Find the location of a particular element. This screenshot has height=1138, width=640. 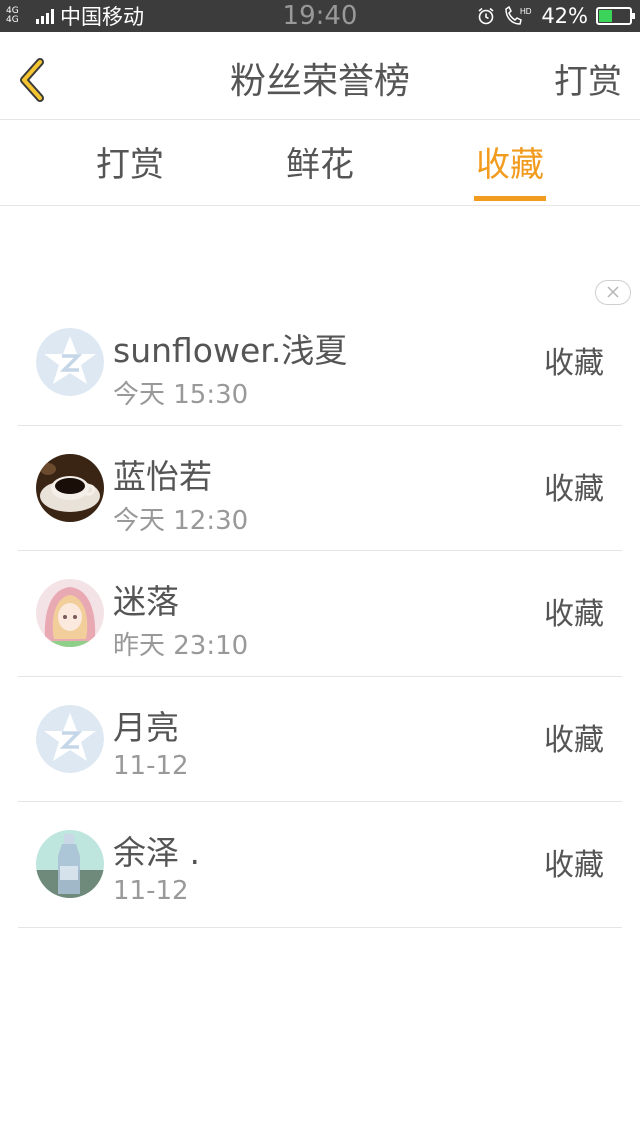

tab-favorites: 收藏 is located at coordinates (510, 163).